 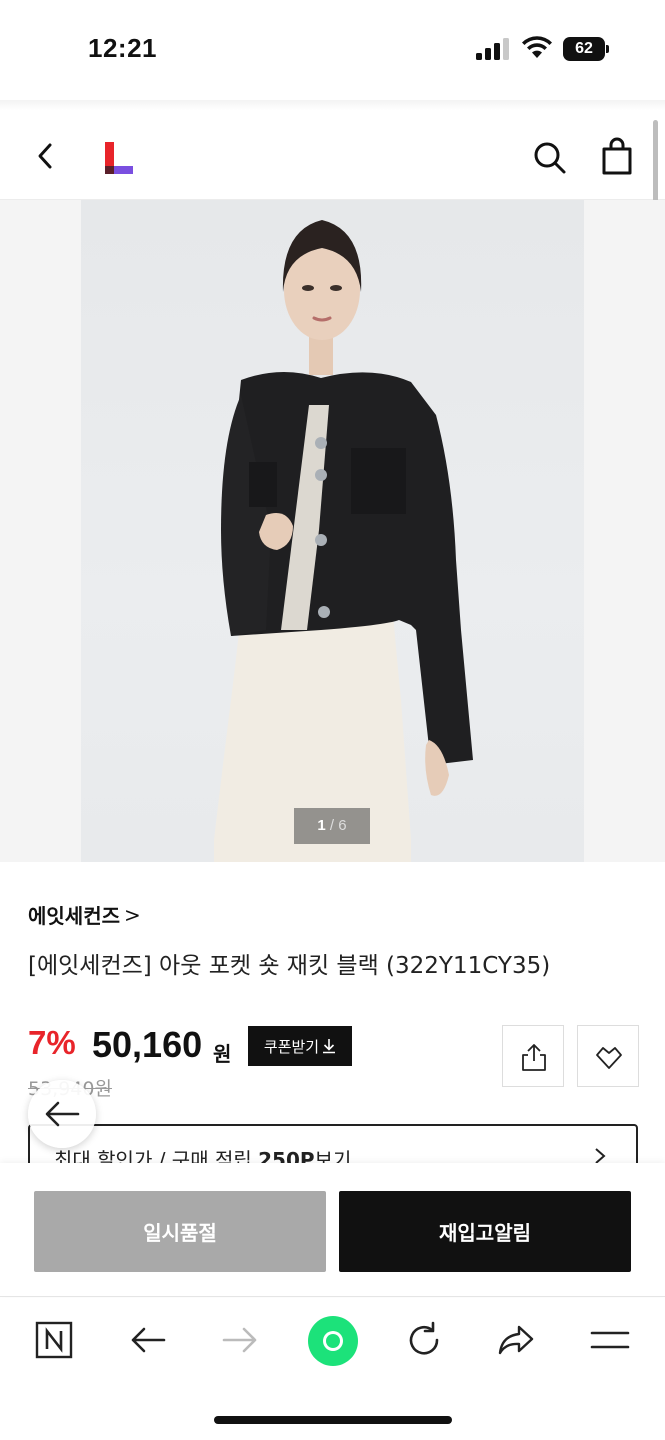 I want to click on menu-button, so click(x=610, y=1340).